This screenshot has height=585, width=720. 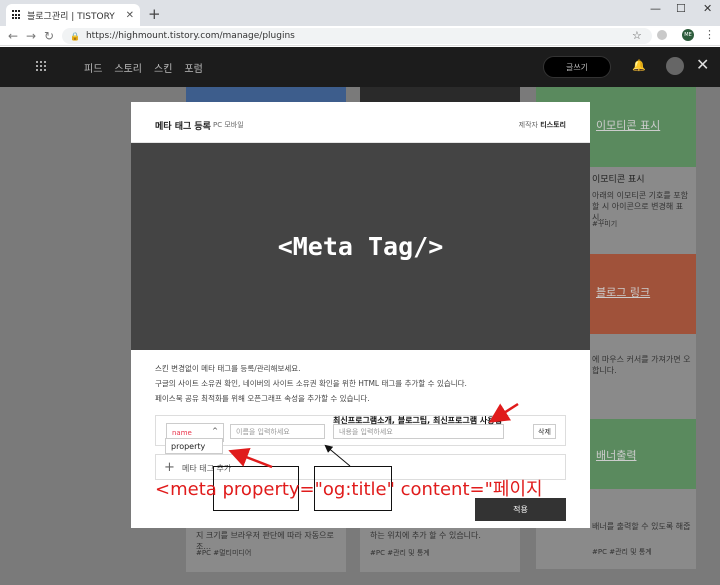 What do you see at coordinates (418, 431) in the screenshot?
I see `meta-content-input: 내용을 입력하세요` at bounding box center [418, 431].